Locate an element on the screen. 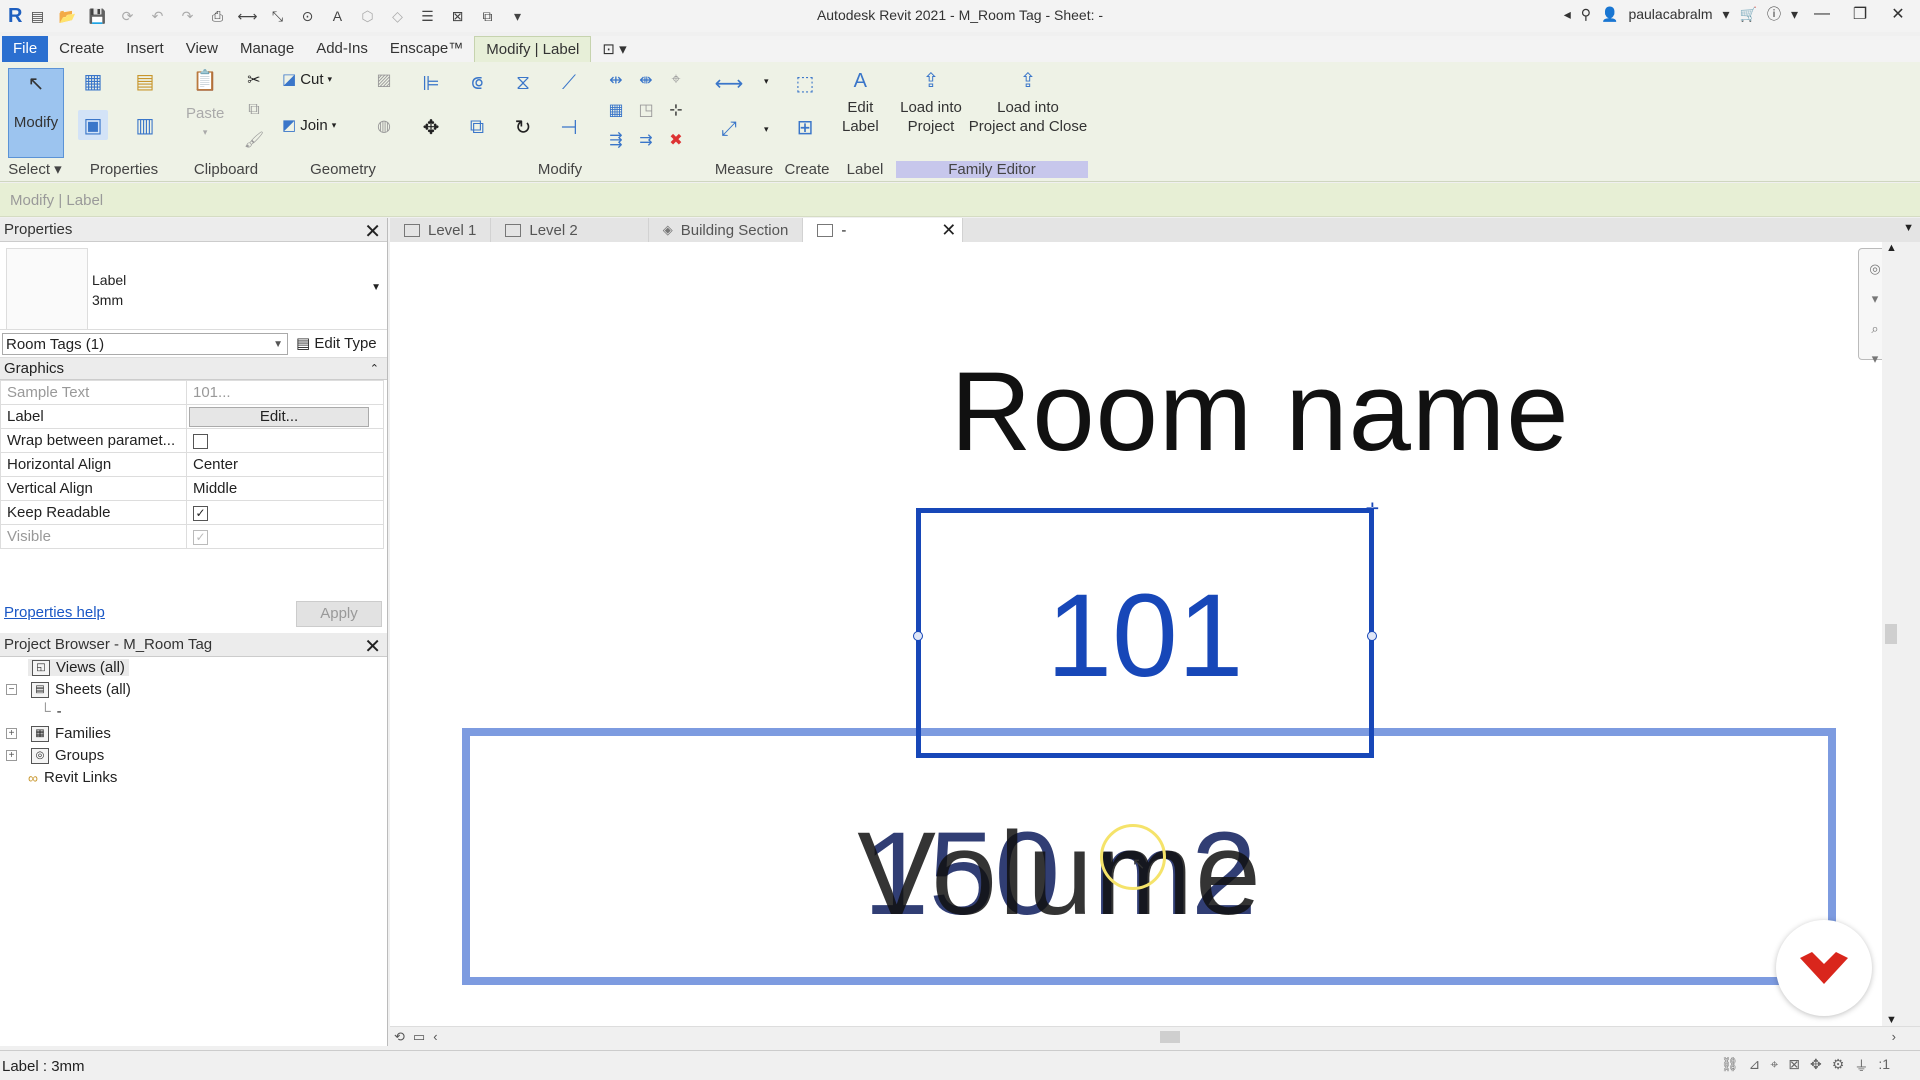 The image size is (1920, 1080). panel-select-label: Select ▾ is located at coordinates (35, 169).